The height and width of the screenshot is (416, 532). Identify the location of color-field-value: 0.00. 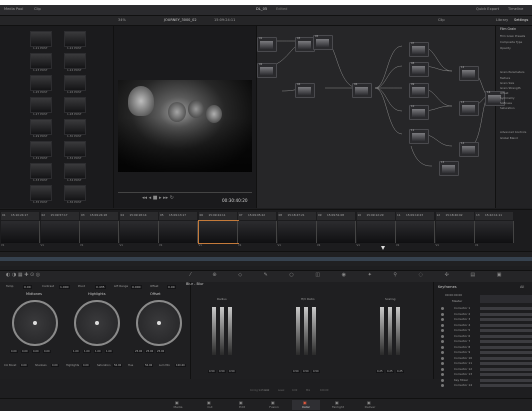
(171, 287).